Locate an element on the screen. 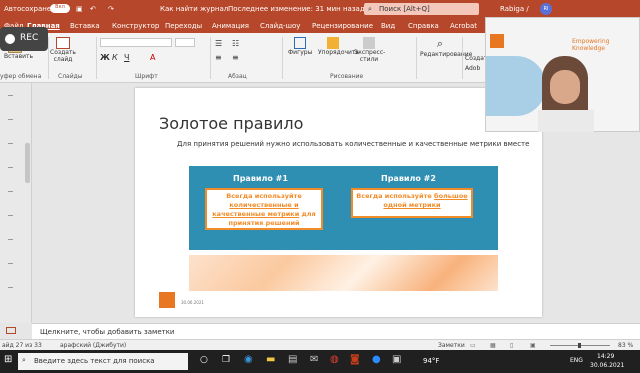 The width and height of the screenshot is (640, 373). notes-pane: Щелкните, чтобы добавить заметки is located at coordinates (336, 331).